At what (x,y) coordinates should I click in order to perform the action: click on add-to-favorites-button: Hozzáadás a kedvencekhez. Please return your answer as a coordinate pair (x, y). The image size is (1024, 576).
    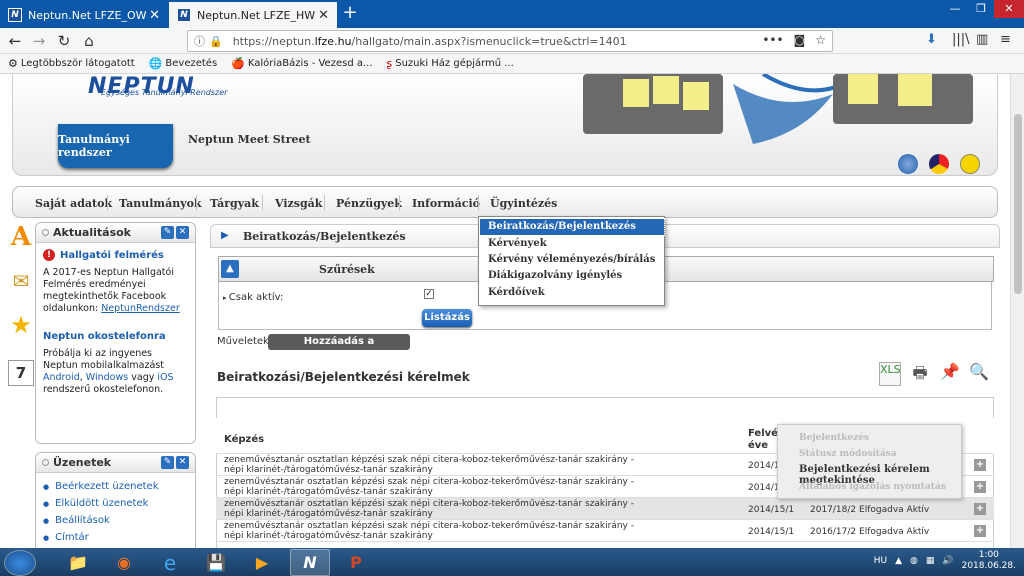
    Looking at the image, I should click on (339, 348).